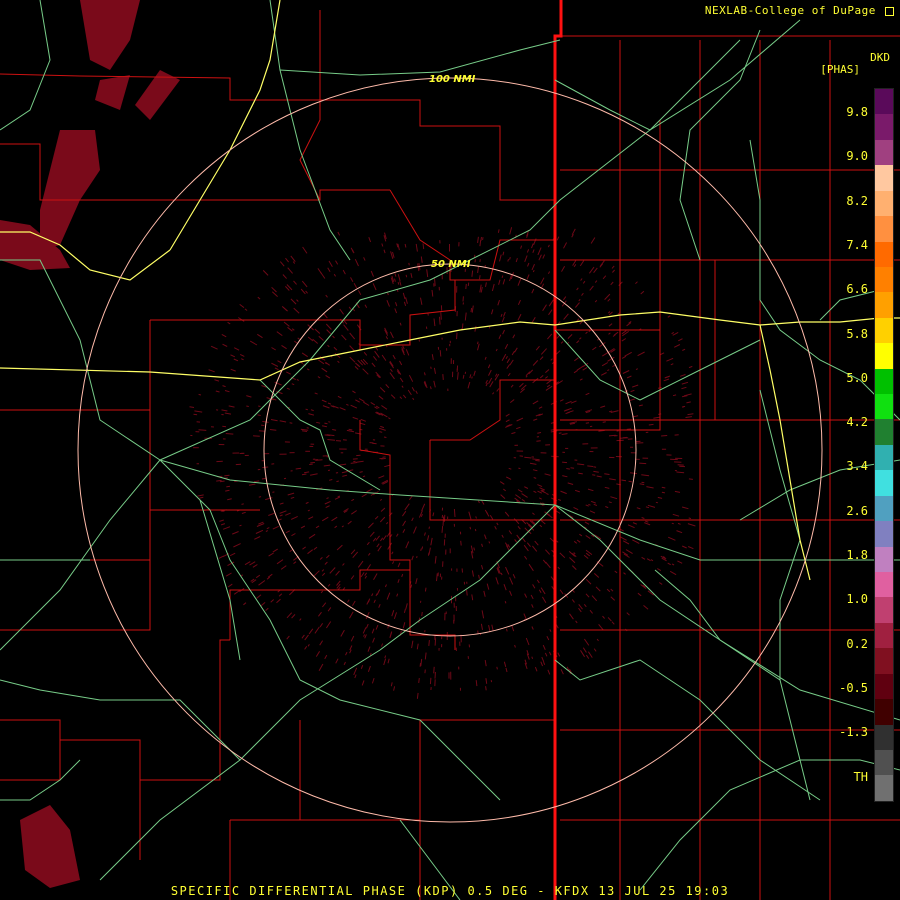 This screenshot has height=900, width=900. Describe the element at coordinates (853, 687) in the screenshot. I see `legend-tick-label: -0.5` at that location.